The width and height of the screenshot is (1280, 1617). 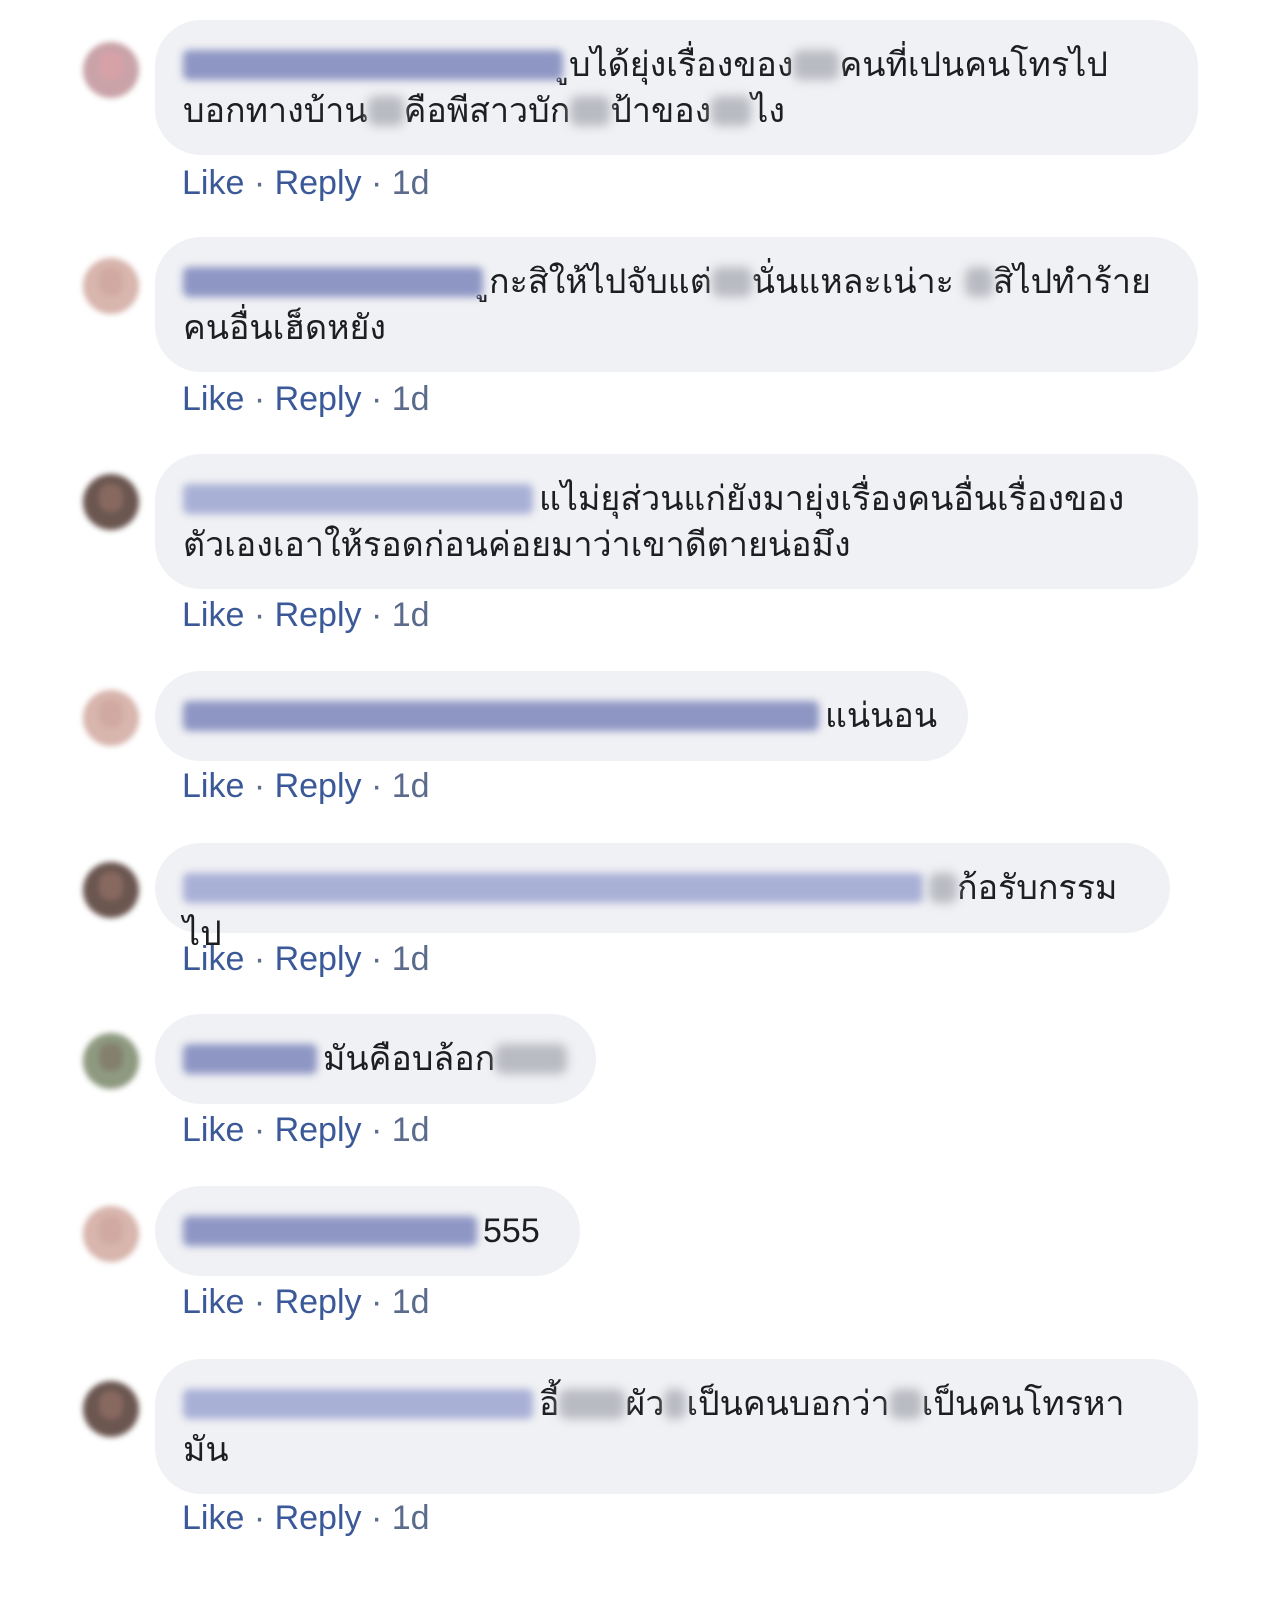 What do you see at coordinates (768, 111) in the screenshot?
I see `comment-text: ไง` at bounding box center [768, 111].